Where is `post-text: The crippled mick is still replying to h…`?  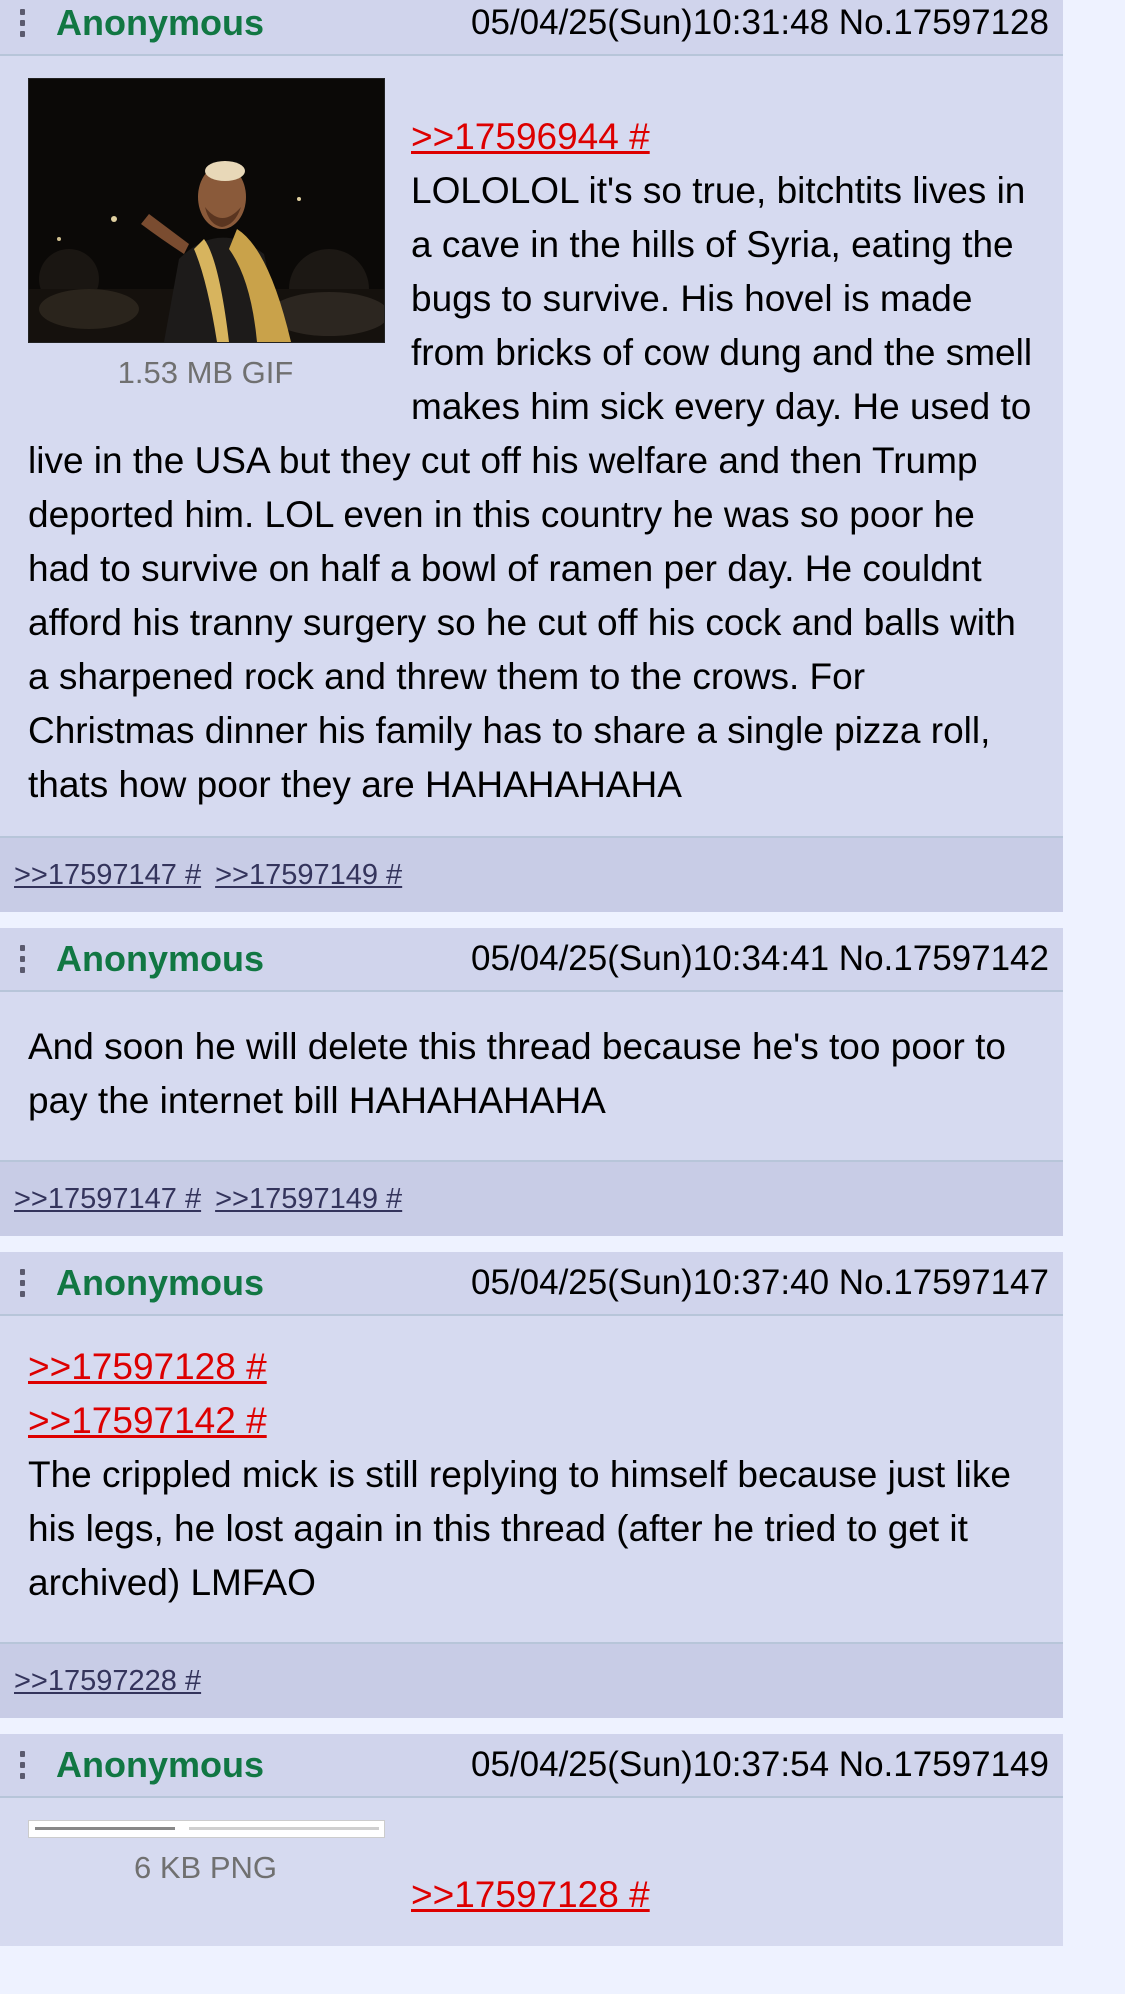 post-text: The crippled mick is still replying to h… is located at coordinates (519, 1528).